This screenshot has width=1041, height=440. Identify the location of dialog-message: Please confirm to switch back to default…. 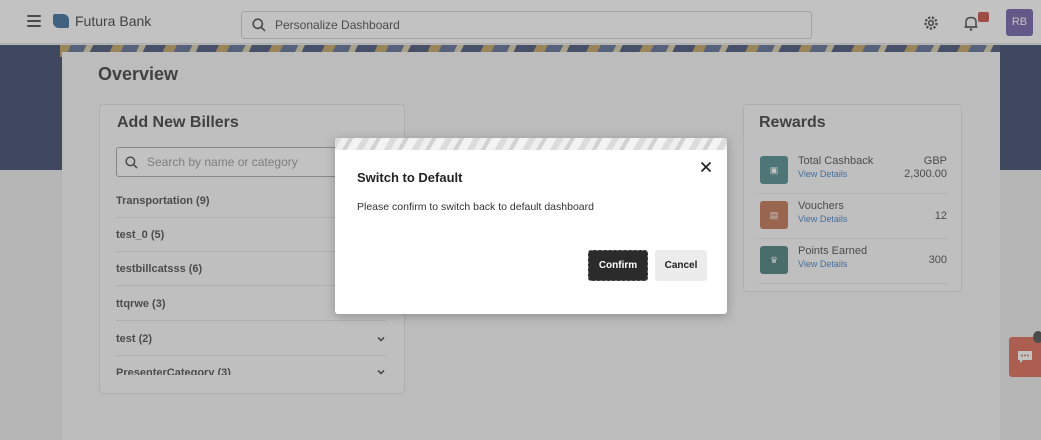
(475, 207).